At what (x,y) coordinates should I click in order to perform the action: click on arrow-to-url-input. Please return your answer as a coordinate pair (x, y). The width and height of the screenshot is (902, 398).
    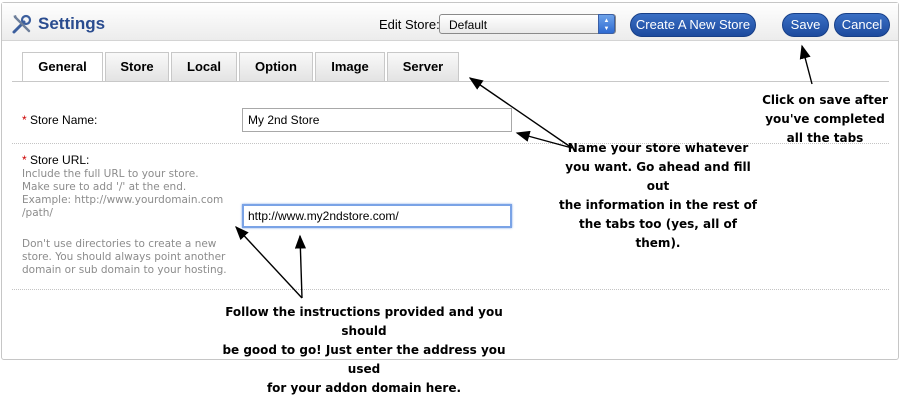
    Looking at the image, I should click on (300, 266).